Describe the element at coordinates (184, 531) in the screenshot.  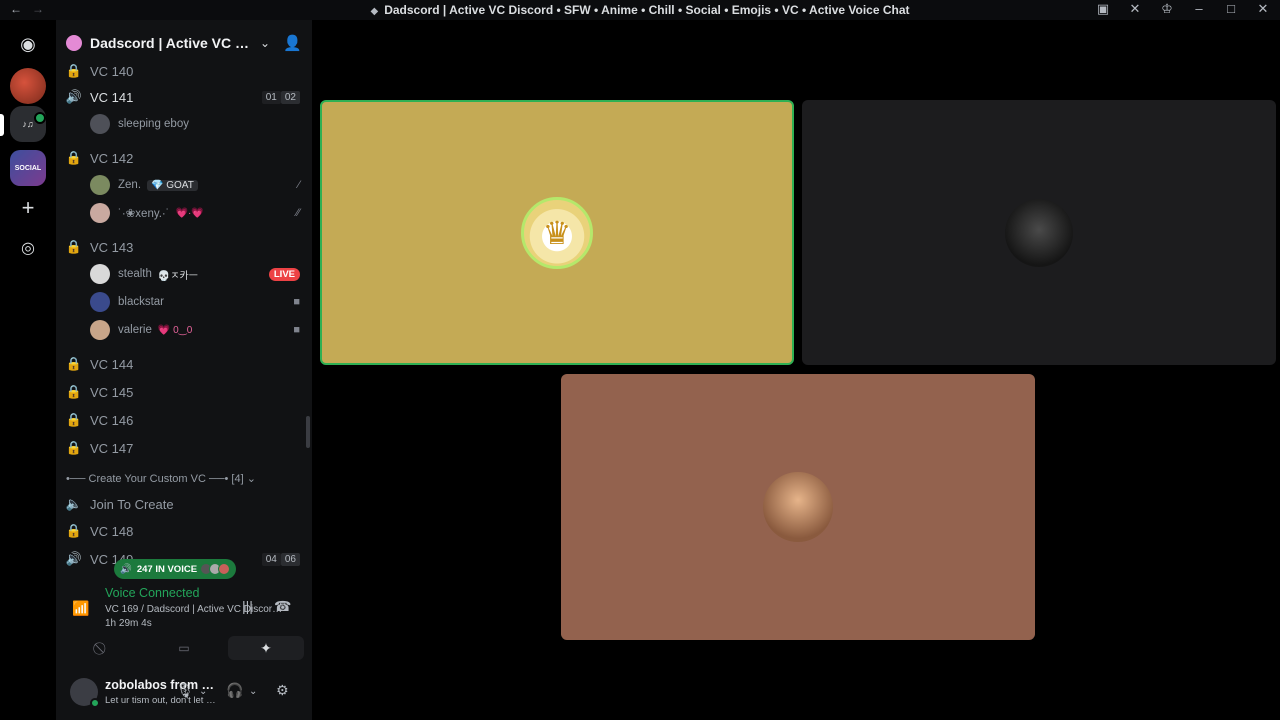
I see `channel-vc-148: 🔒 VC 148` at that location.